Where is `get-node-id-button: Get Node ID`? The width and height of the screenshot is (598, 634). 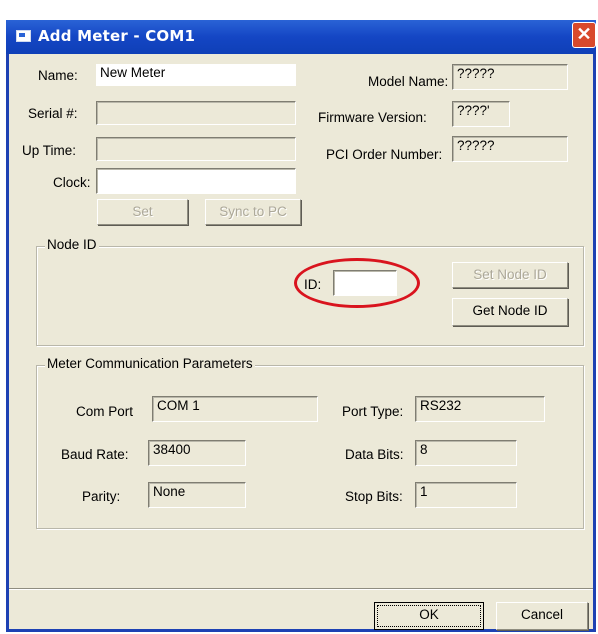 get-node-id-button: Get Node ID is located at coordinates (510, 312).